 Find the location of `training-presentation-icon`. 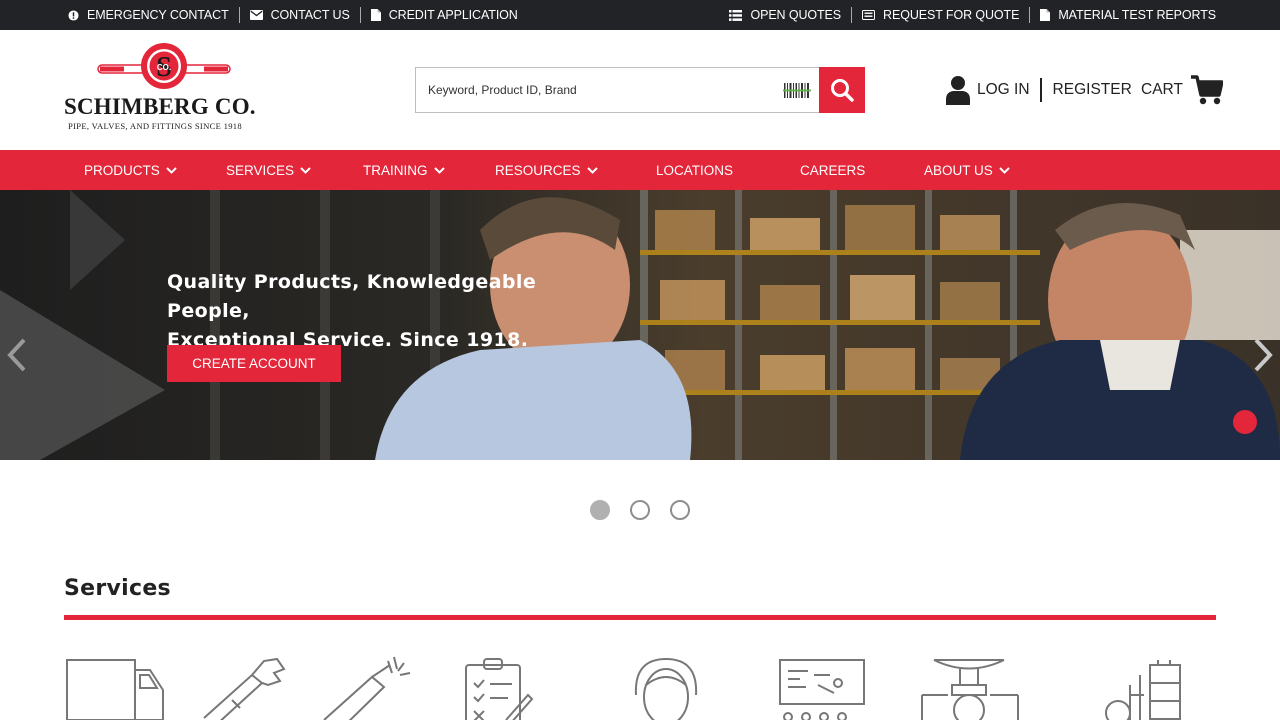

training-presentation-icon is located at coordinates (822, 687).